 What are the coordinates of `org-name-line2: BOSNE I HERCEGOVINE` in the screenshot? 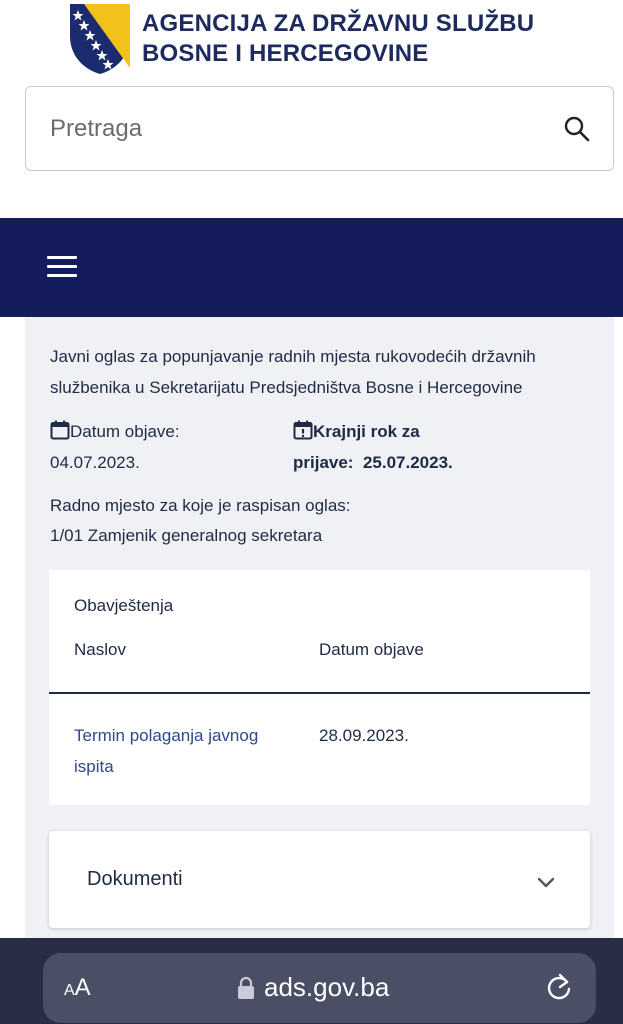 It's located at (285, 53).